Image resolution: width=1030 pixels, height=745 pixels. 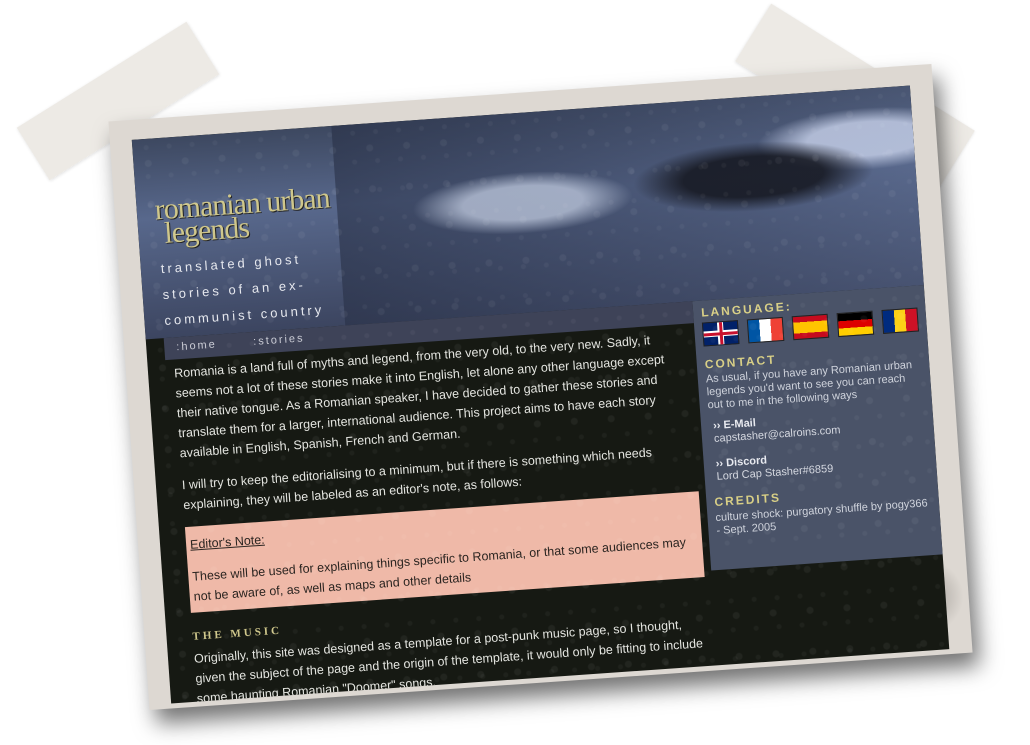 What do you see at coordinates (855, 324) in the screenshot?
I see `germany-flag-icon` at bounding box center [855, 324].